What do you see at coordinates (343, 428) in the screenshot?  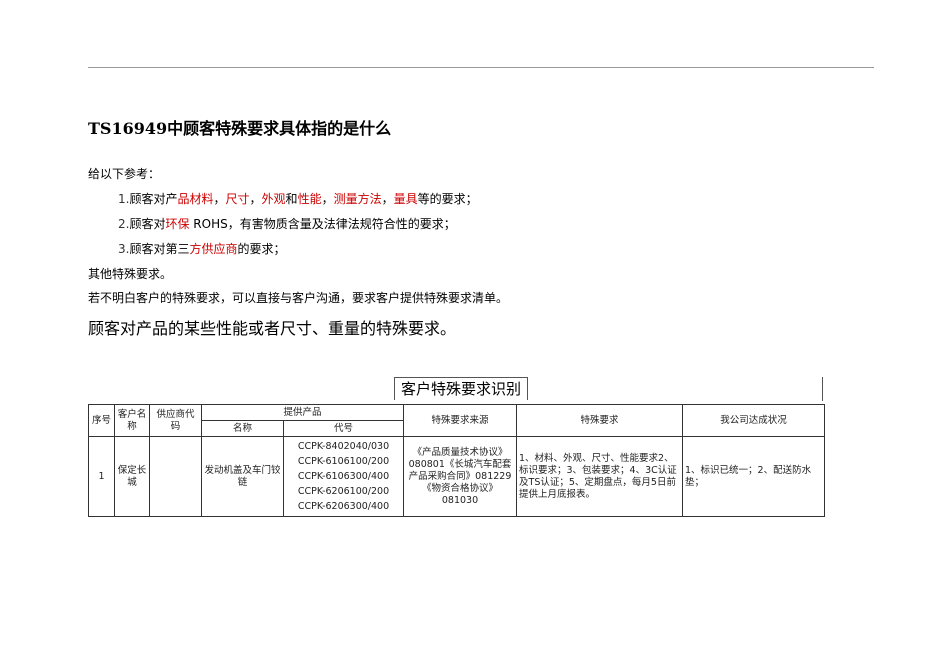 I see `header-code: 代号` at bounding box center [343, 428].